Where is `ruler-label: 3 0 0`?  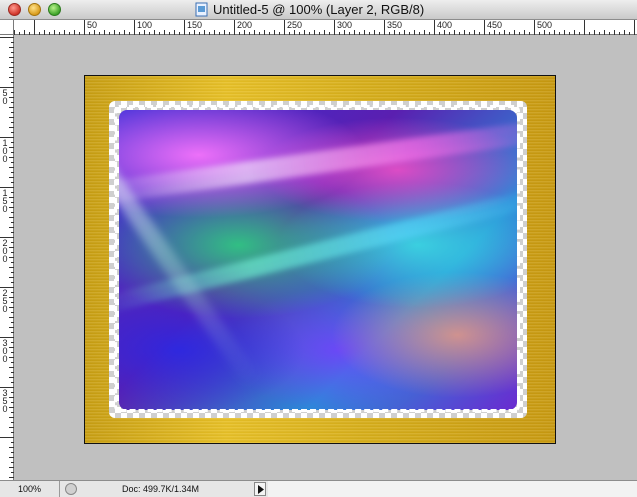 ruler-label: 3 0 0 is located at coordinates (5, 351).